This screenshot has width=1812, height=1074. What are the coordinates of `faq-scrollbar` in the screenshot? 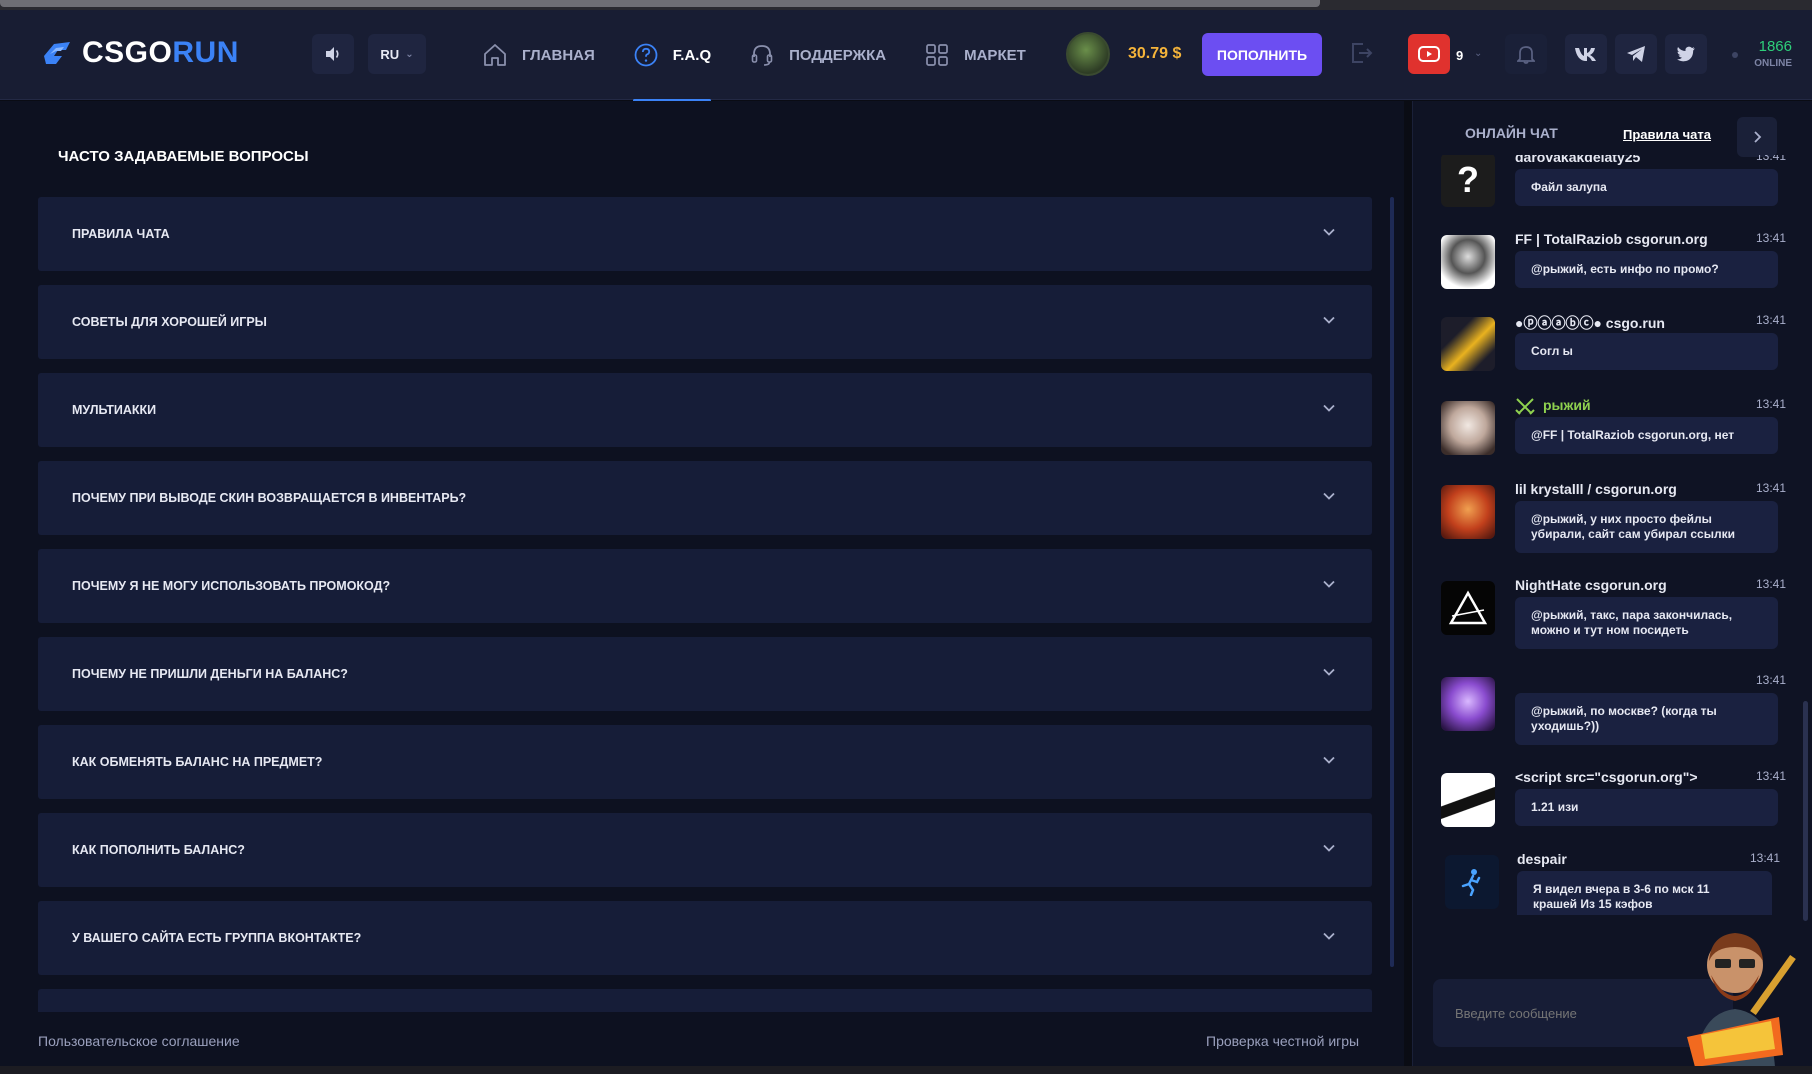 It's located at (1392, 582).